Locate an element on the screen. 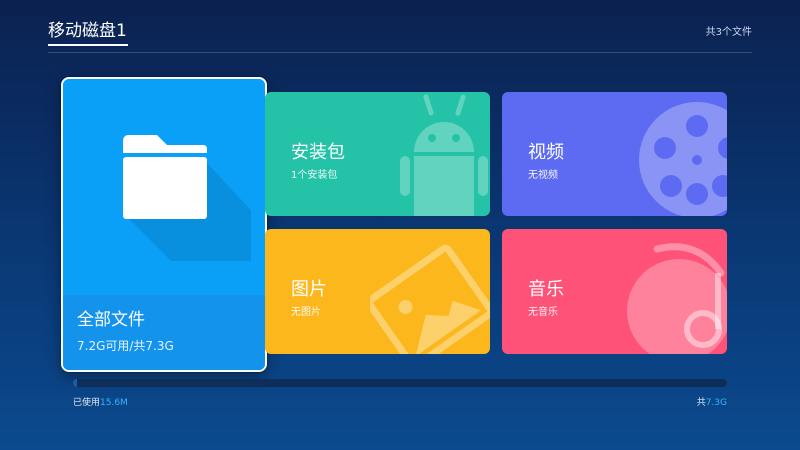 The width and height of the screenshot is (800, 450). tile-music-count: 无音乐 is located at coordinates (543, 312).